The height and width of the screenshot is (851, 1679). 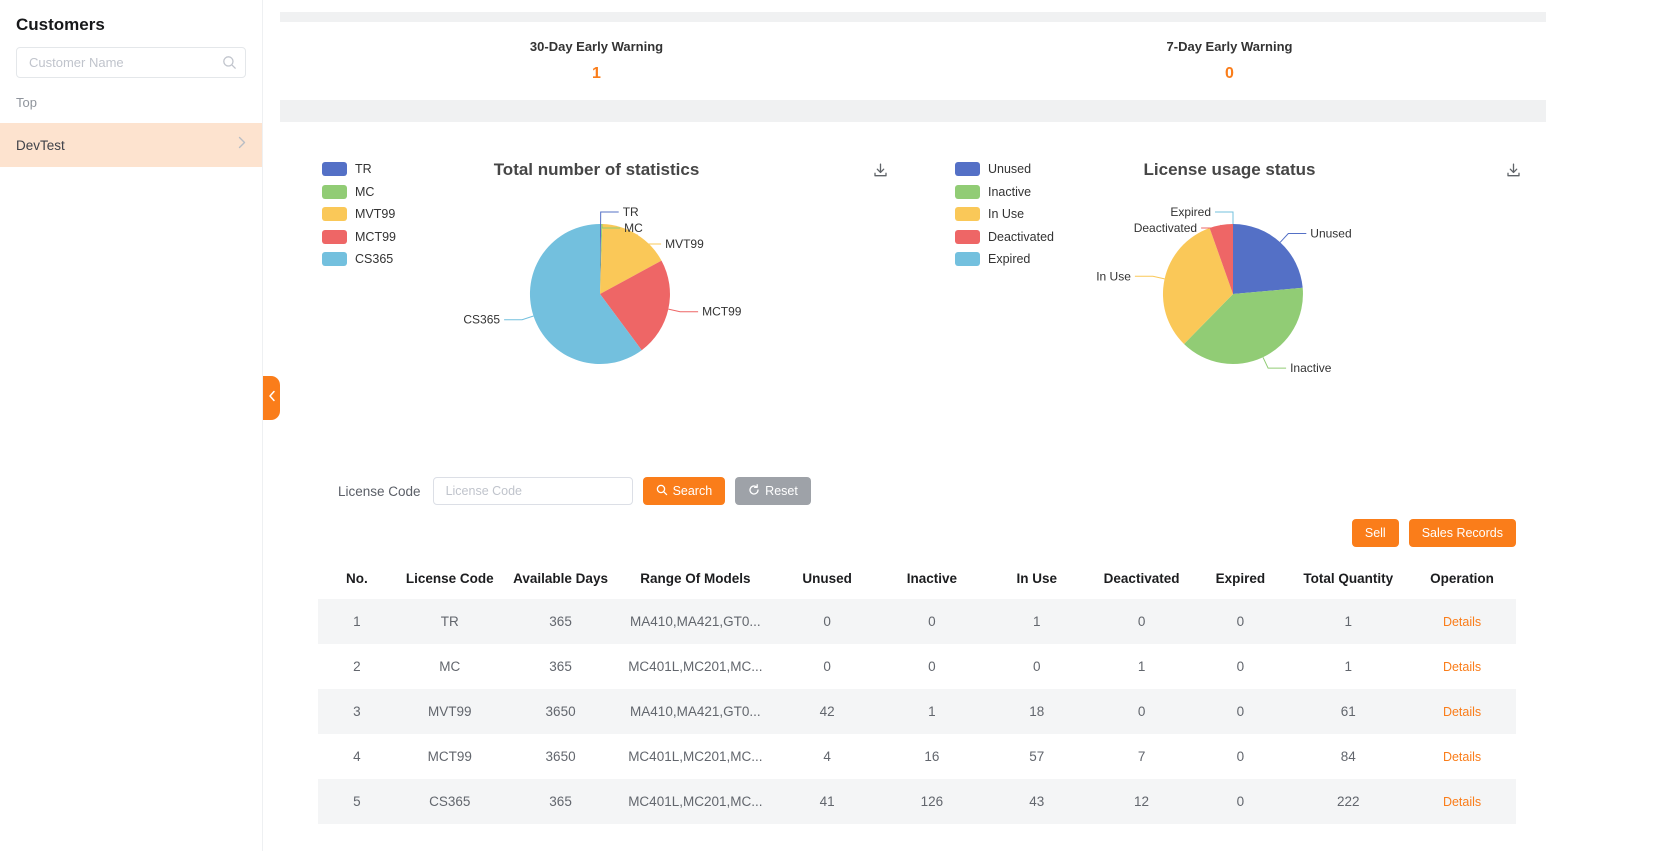 I want to click on license-code-input, so click(x=532, y=491).